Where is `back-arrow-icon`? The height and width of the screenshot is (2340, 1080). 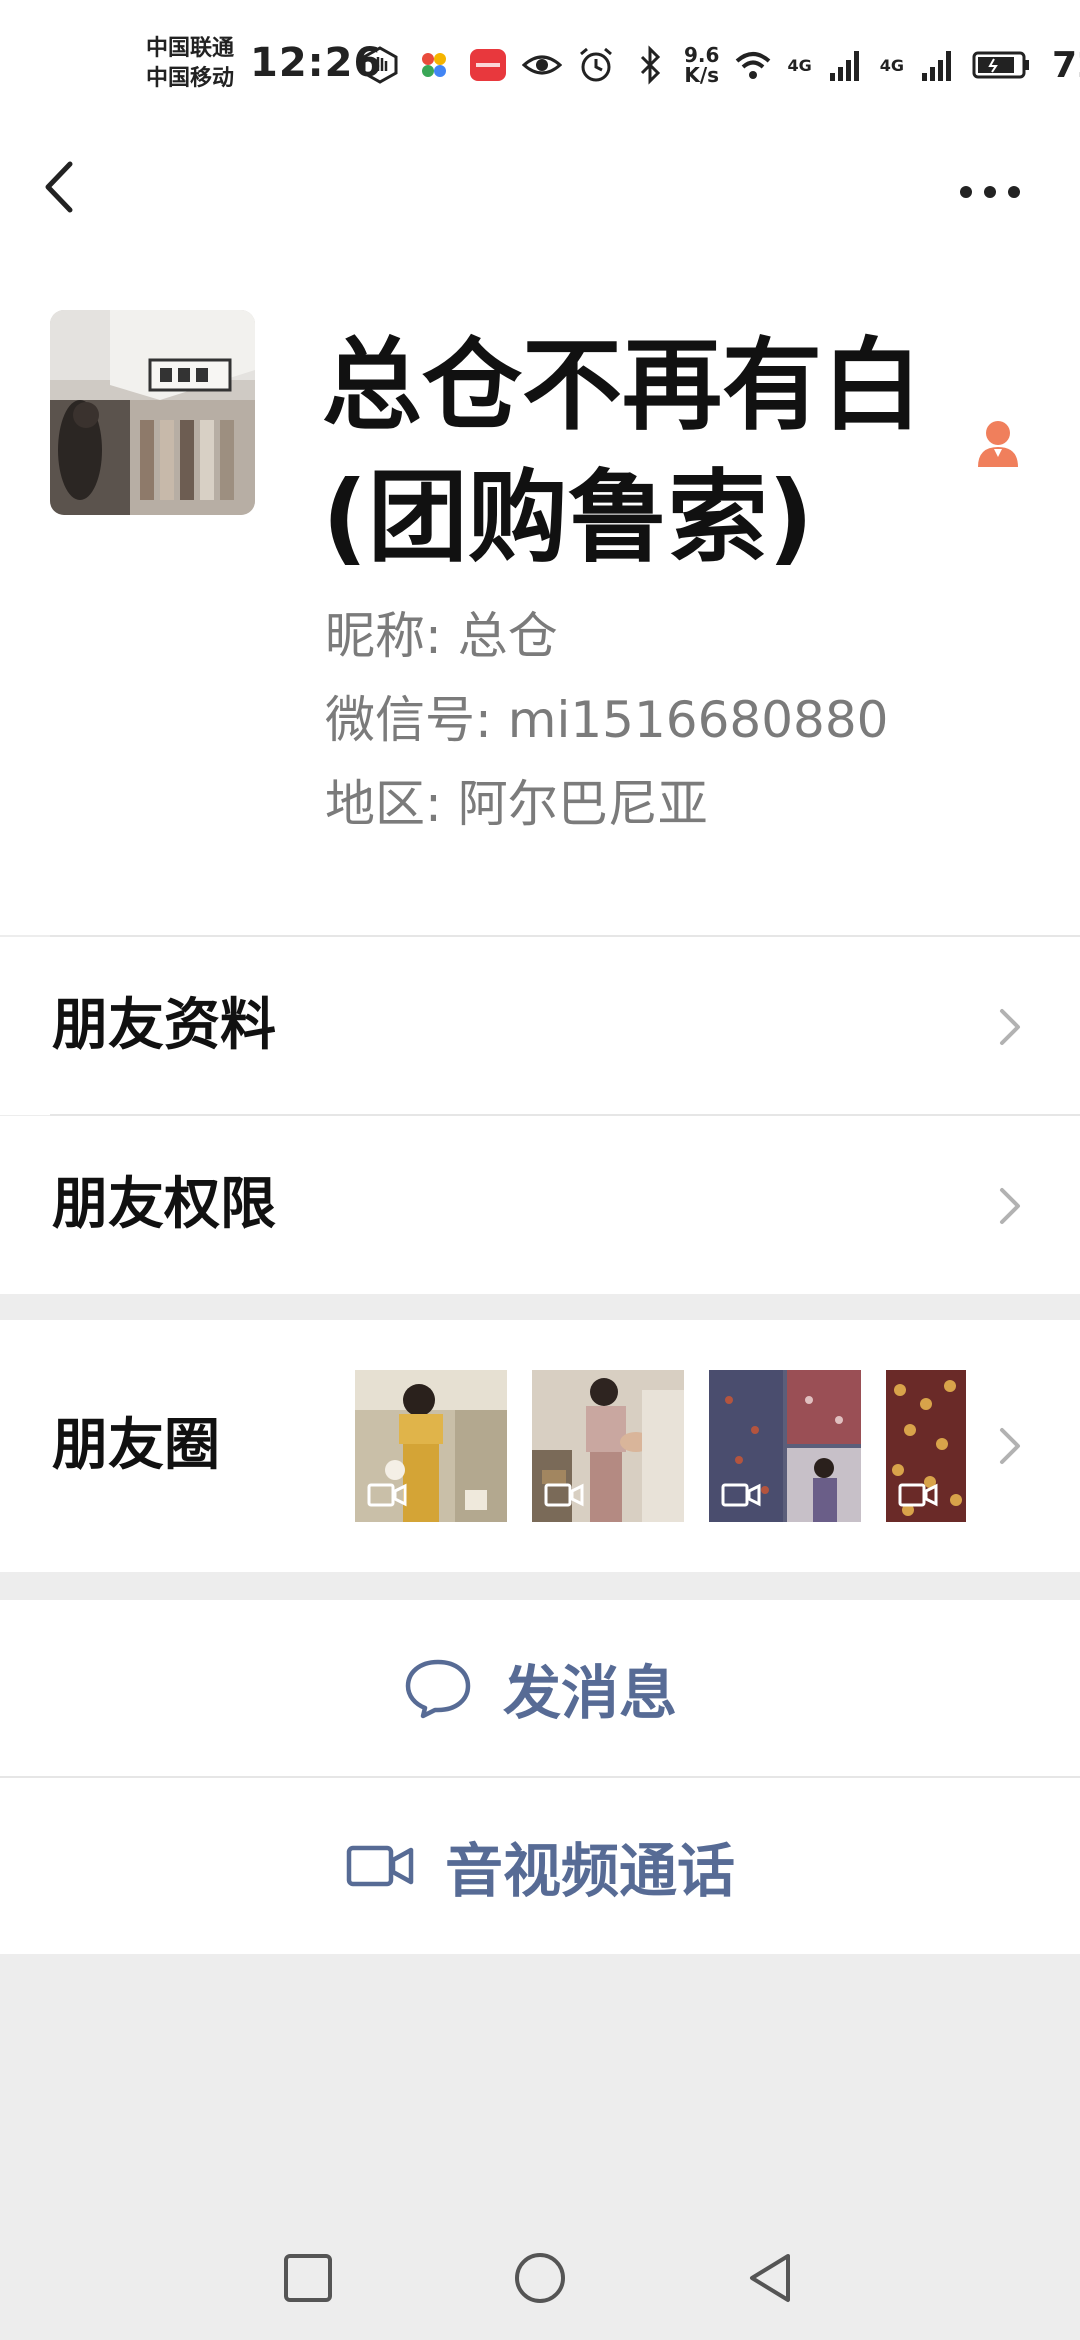 back-arrow-icon is located at coordinates (60, 187).